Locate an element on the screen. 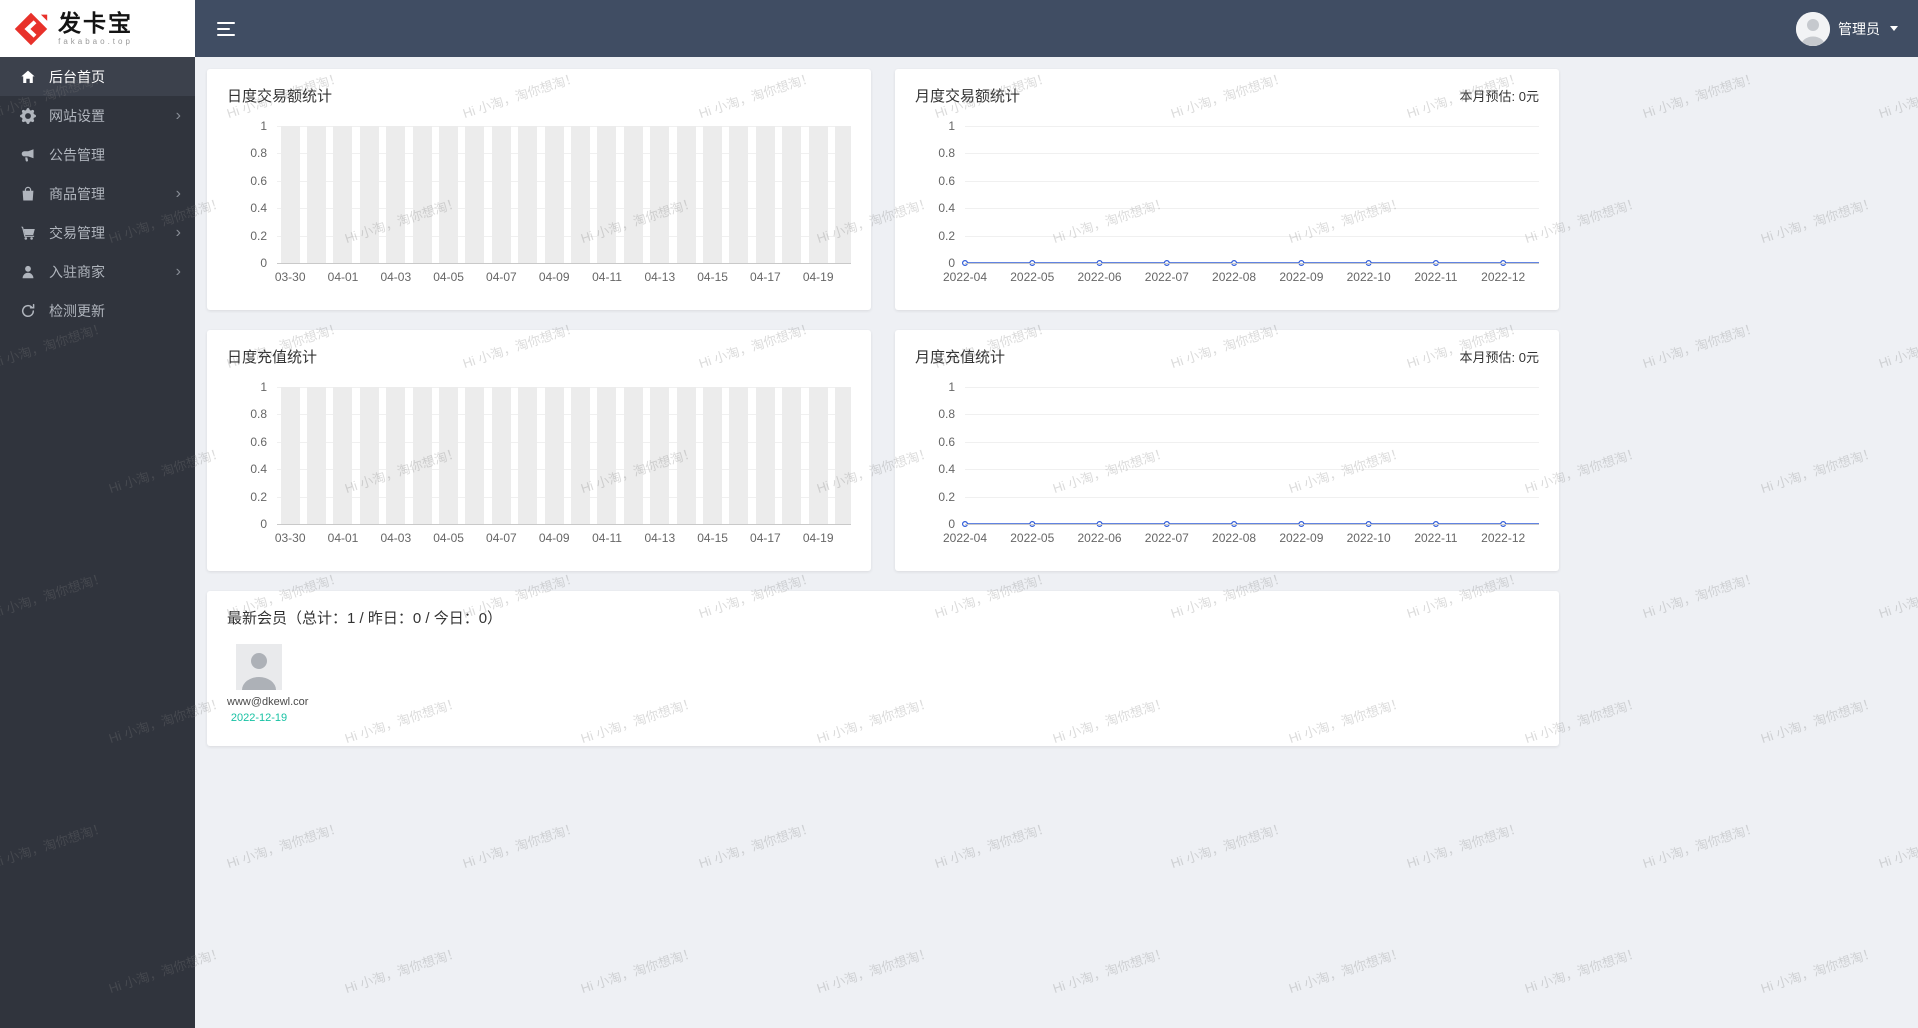  sidebar-item-announcement: 公告管理 is located at coordinates (97, 154).